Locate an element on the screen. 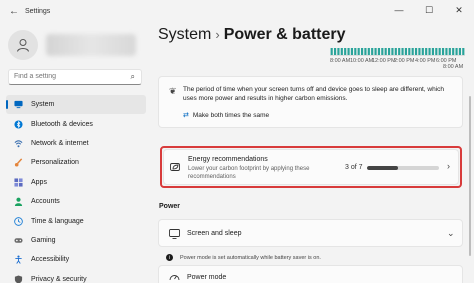 The width and height of the screenshot is (474, 283). sidebar-item-label: Privacy & security is located at coordinates (59, 279).